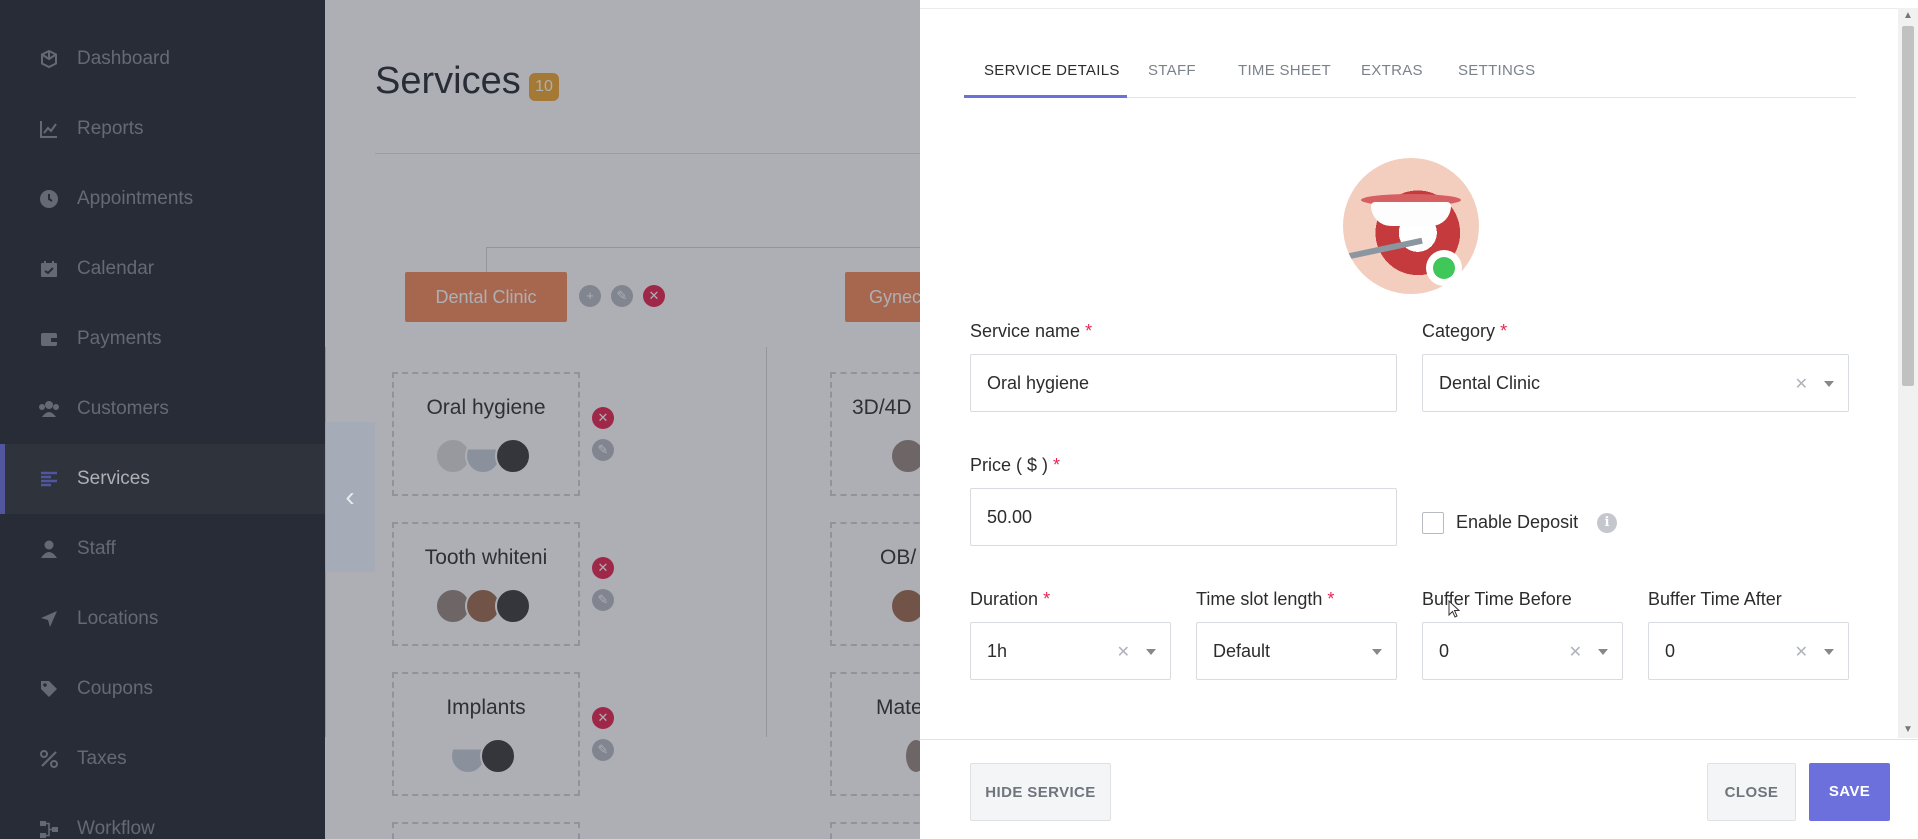  Describe the element at coordinates (1045, 96) in the screenshot. I see `active-tab-indicator` at that location.